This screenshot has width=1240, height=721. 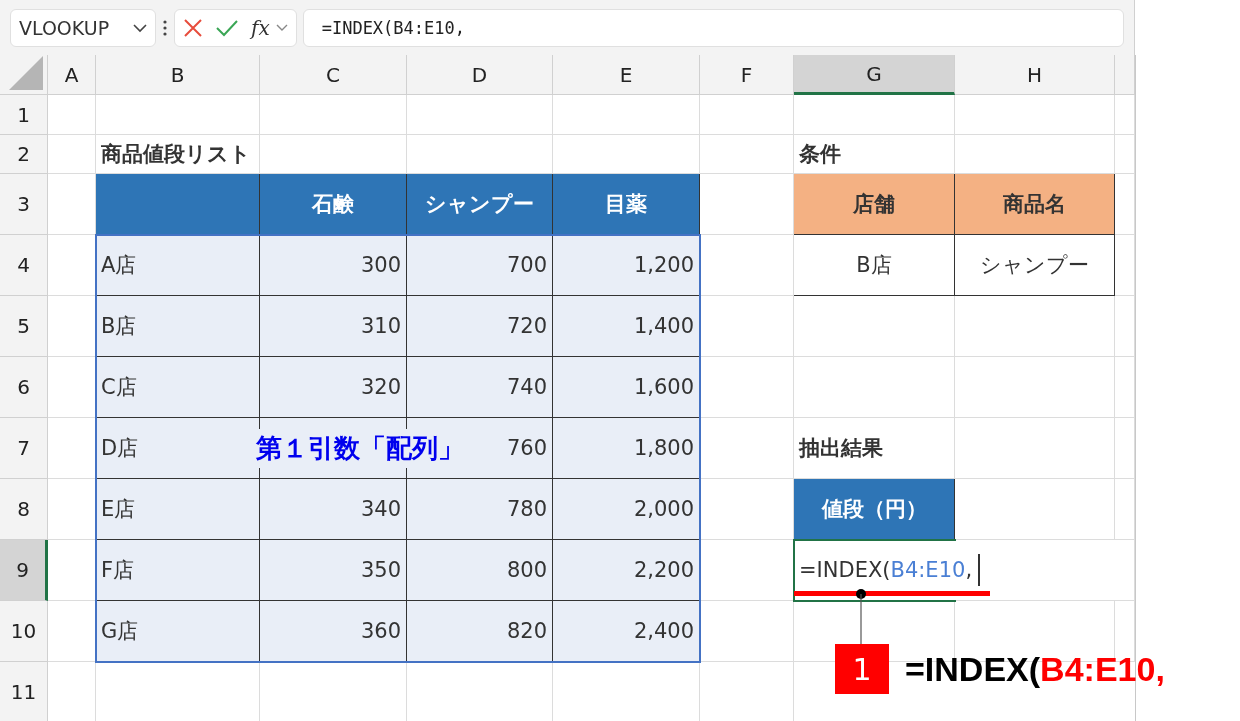 I want to click on row-header: 1, so click(x=24, y=115).